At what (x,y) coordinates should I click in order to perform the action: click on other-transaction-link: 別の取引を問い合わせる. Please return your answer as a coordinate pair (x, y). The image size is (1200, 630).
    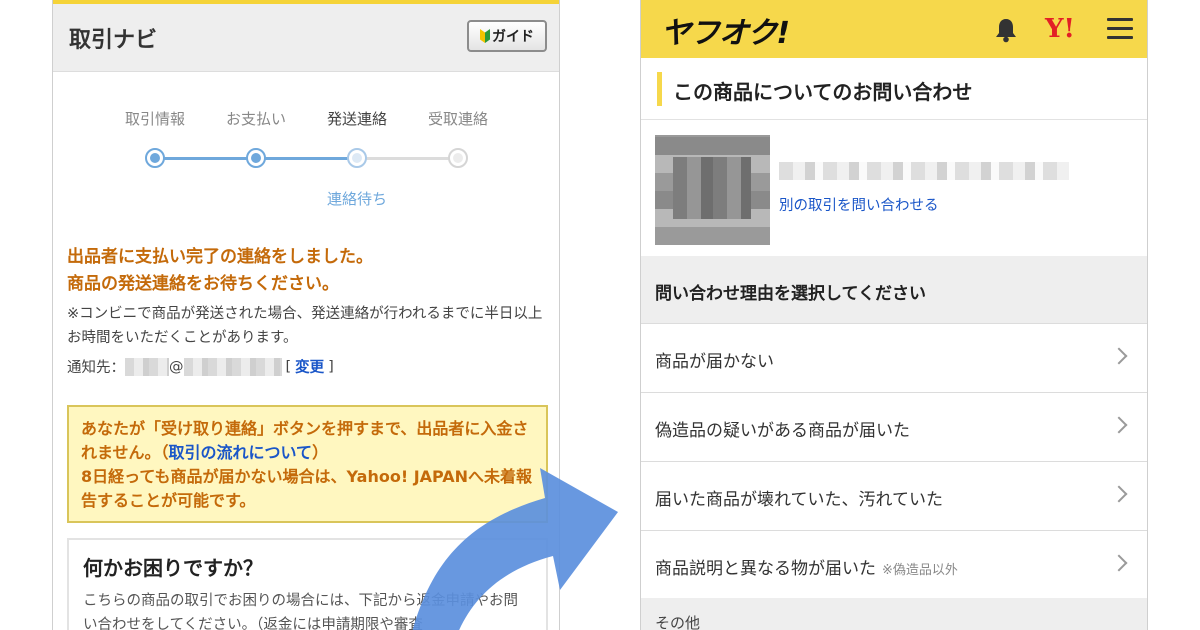
    Looking at the image, I should click on (859, 204).